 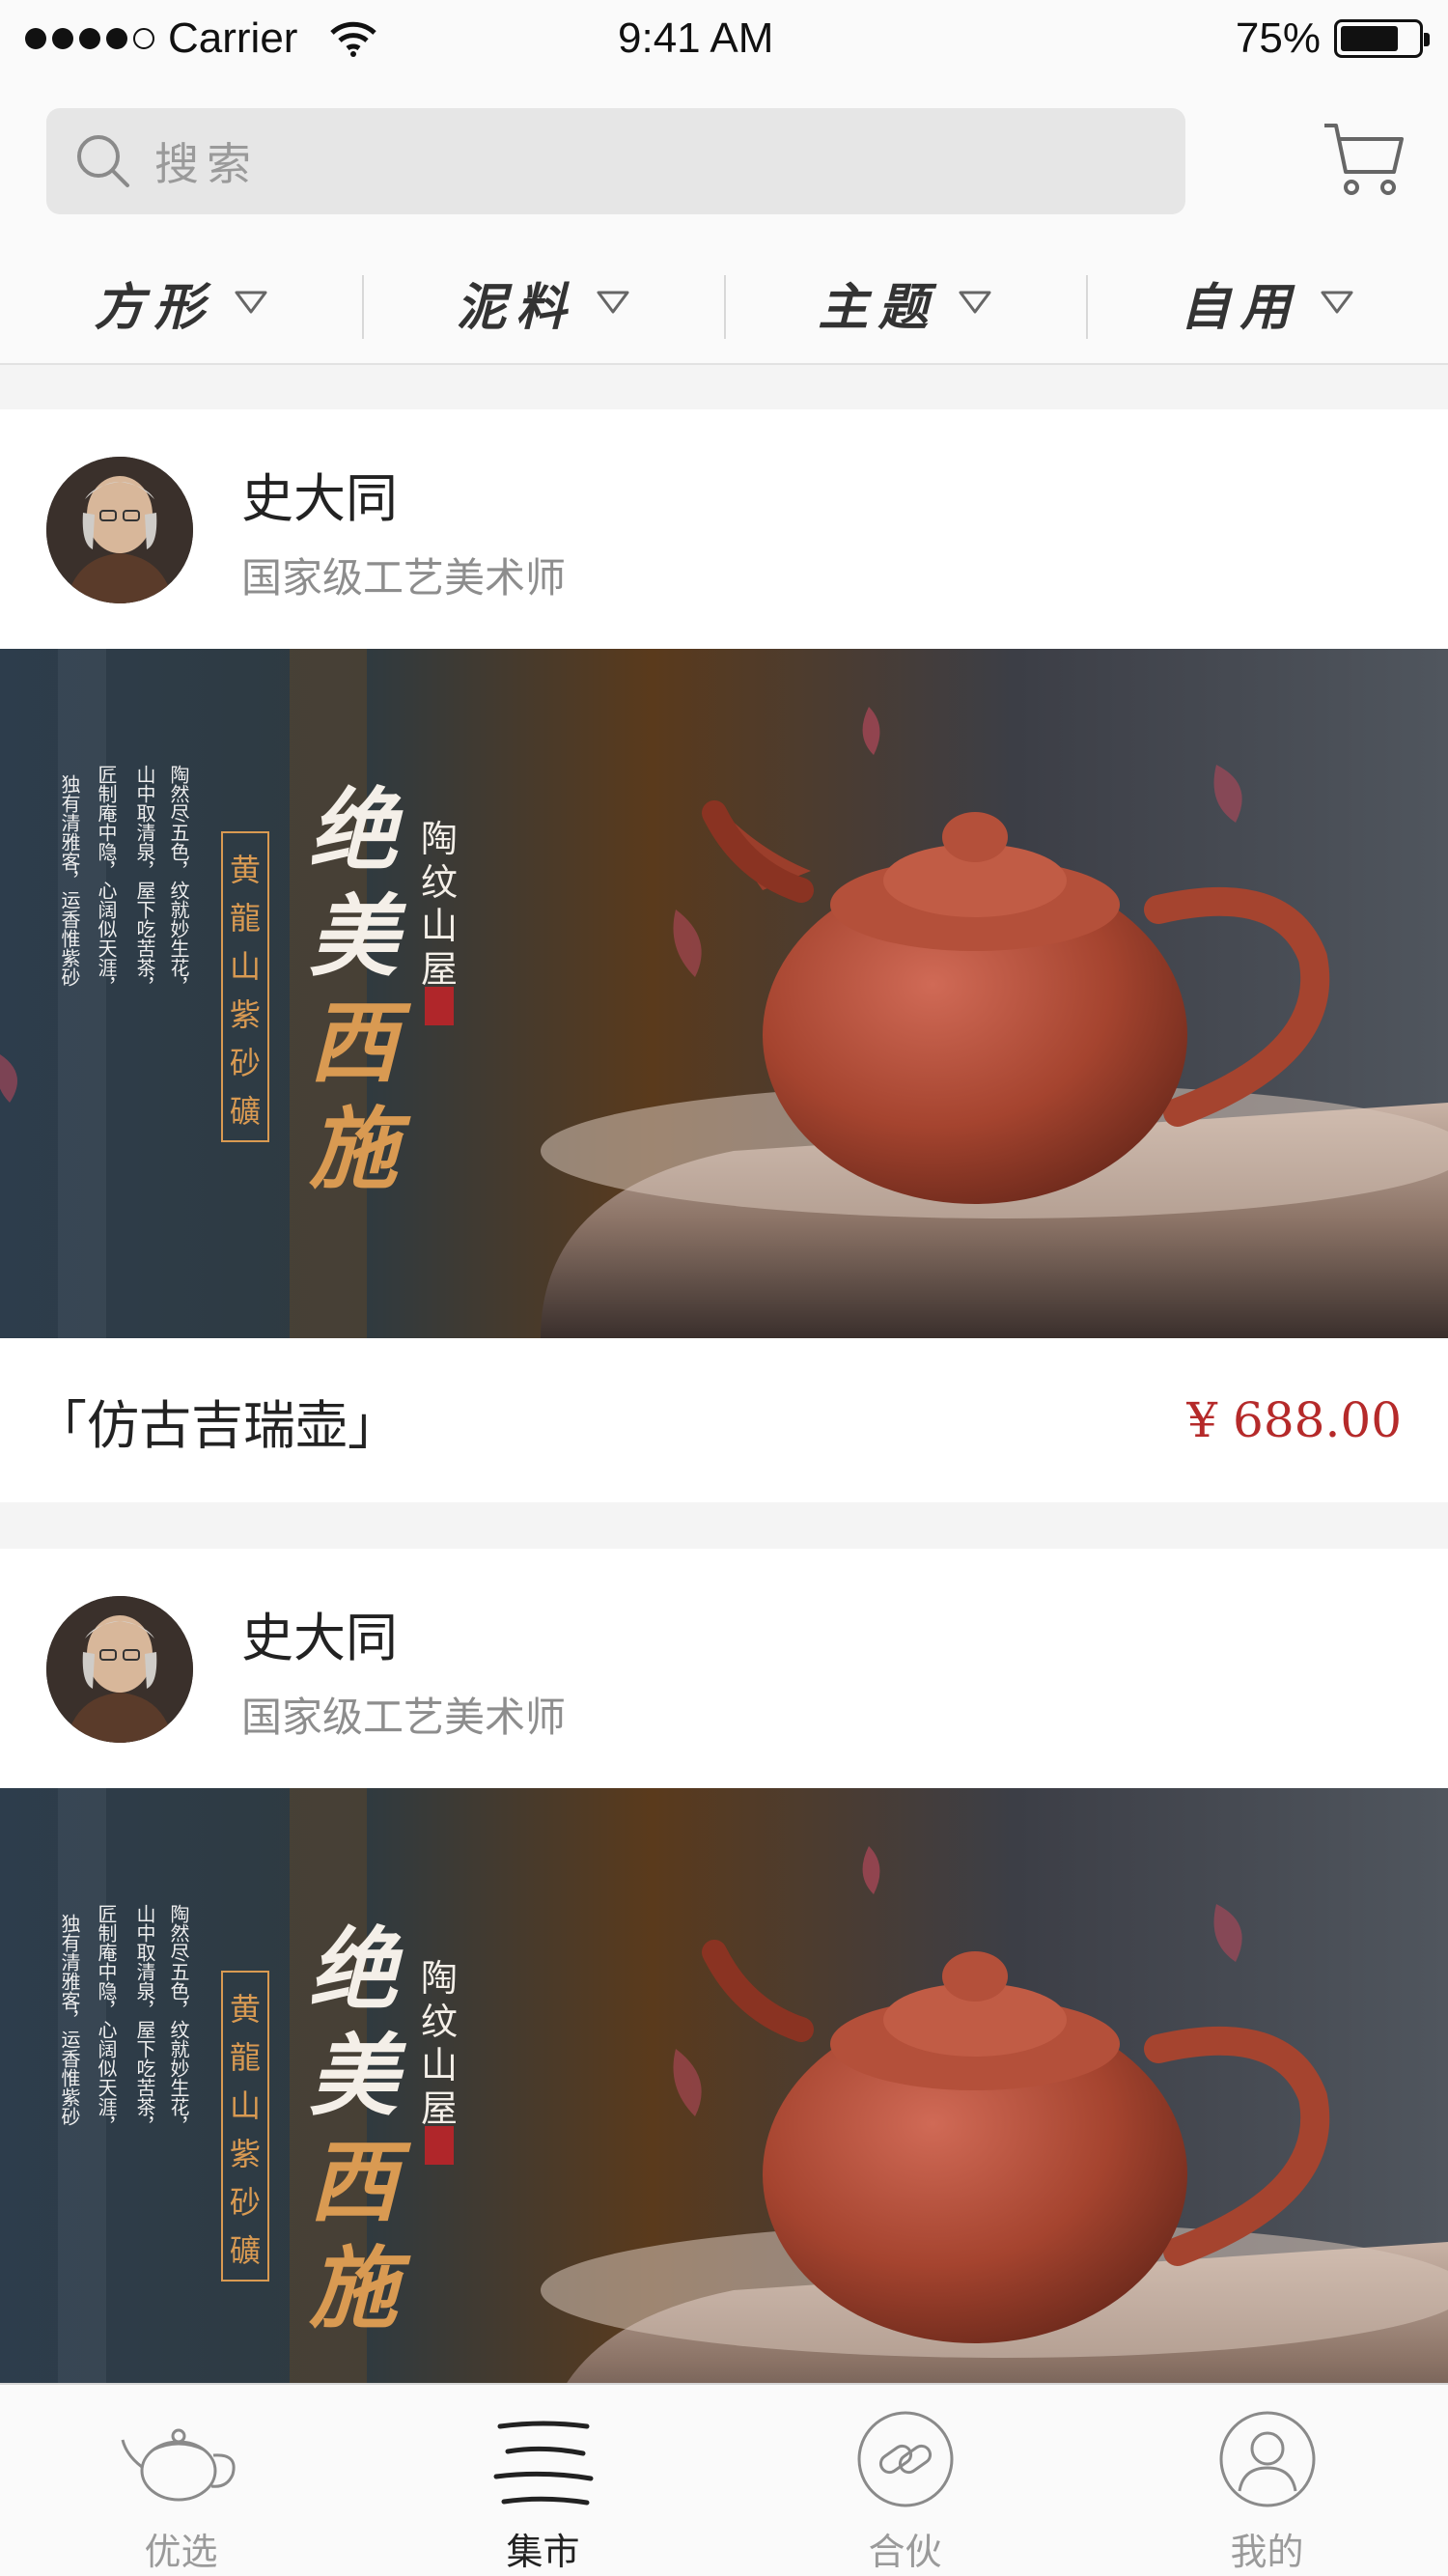 I want to click on filter-label: 自用, so click(x=1240, y=307).